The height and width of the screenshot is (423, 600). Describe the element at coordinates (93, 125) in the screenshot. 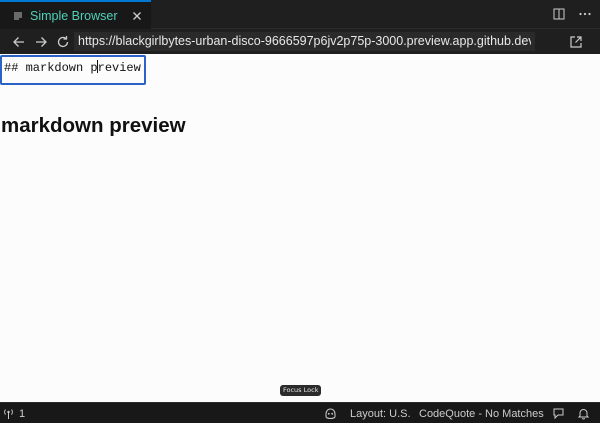

I see `markdown-preview-heading: markdown preview` at that location.